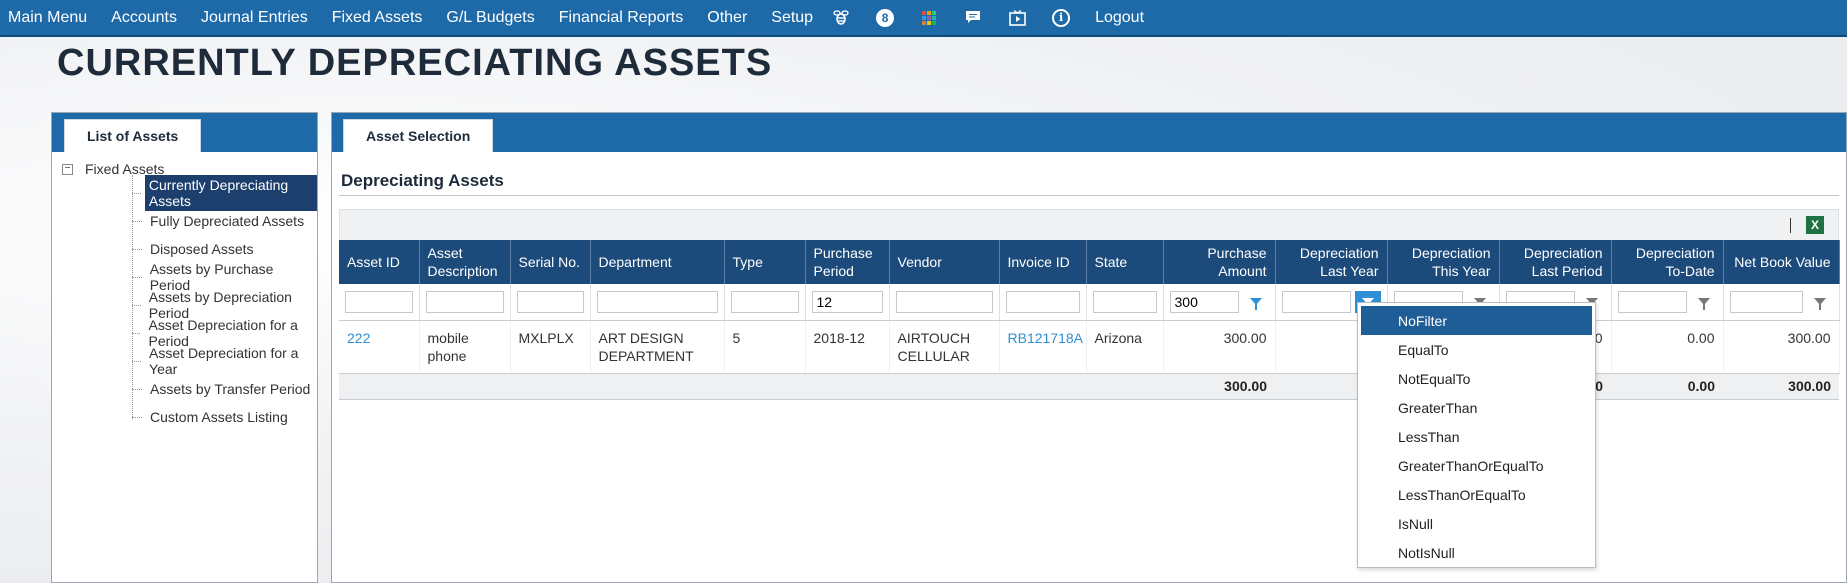 This screenshot has width=1847, height=583. I want to click on filter-option-lessthan: LessThan, so click(1476, 436).